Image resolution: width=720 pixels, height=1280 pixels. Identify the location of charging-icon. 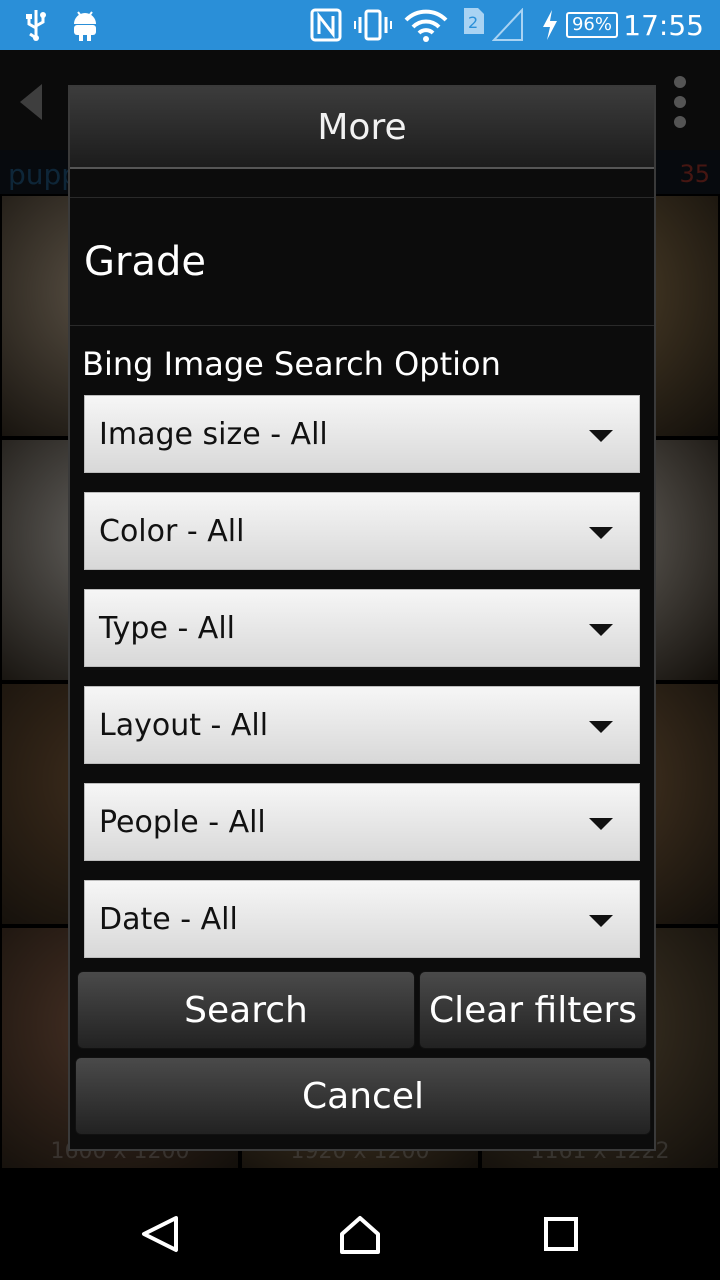
(550, 27).